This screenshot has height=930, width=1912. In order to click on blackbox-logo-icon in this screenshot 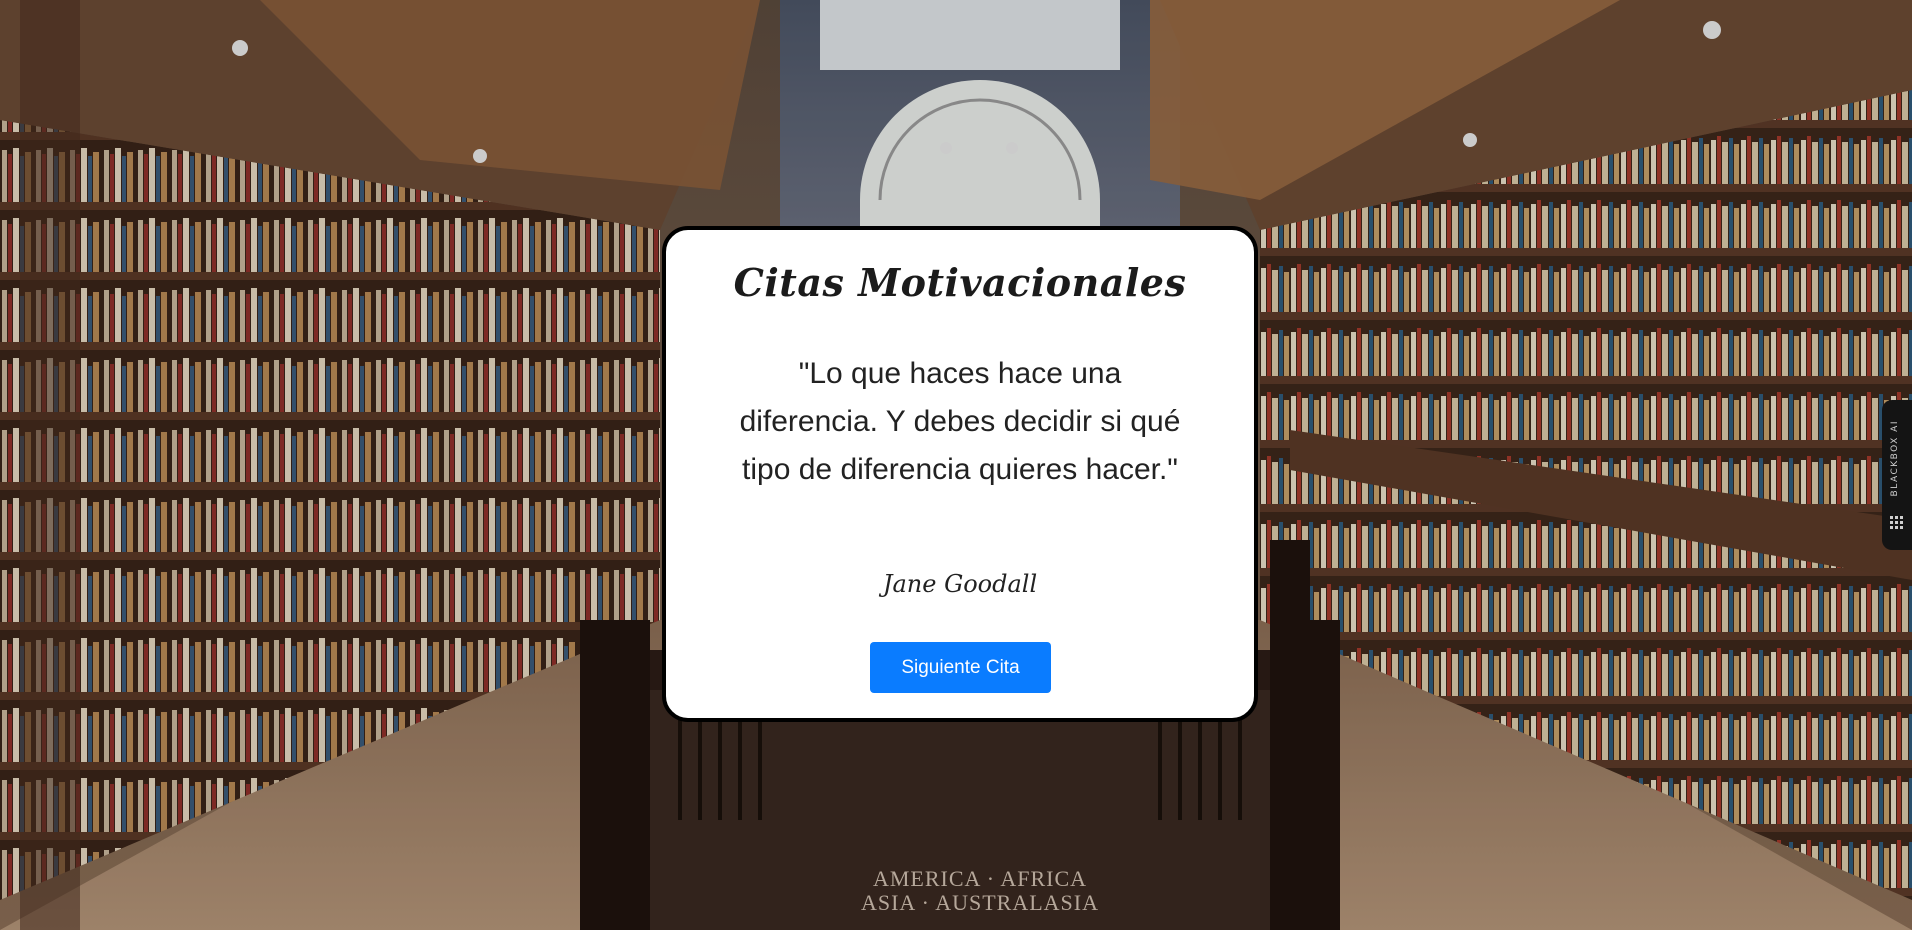, I will do `click(1896, 522)`.